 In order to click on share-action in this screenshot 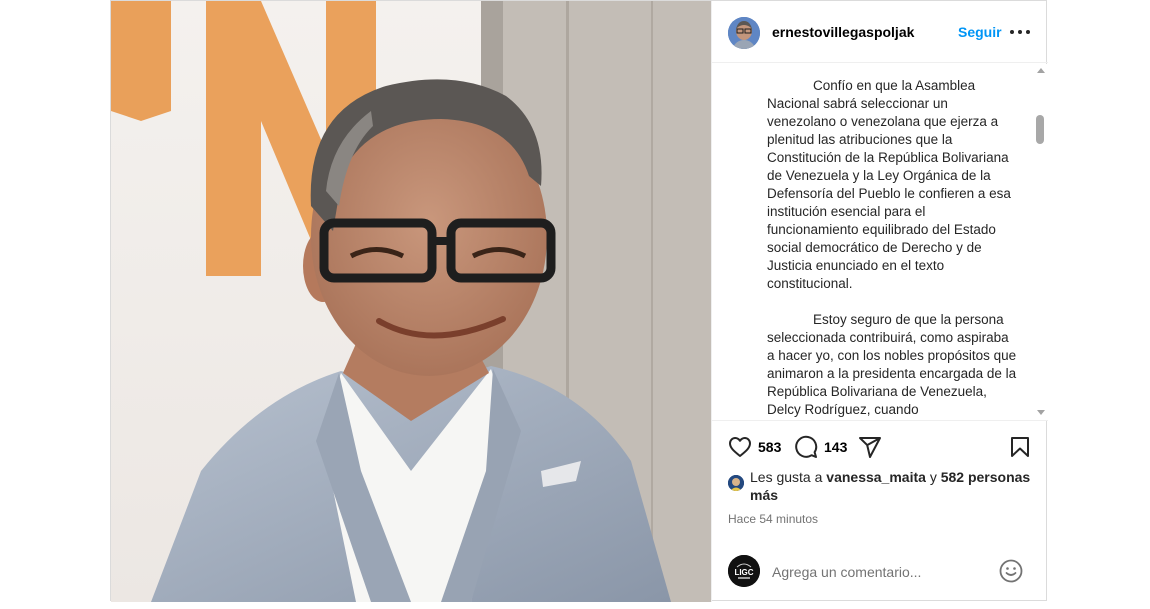, I will do `click(870, 447)`.